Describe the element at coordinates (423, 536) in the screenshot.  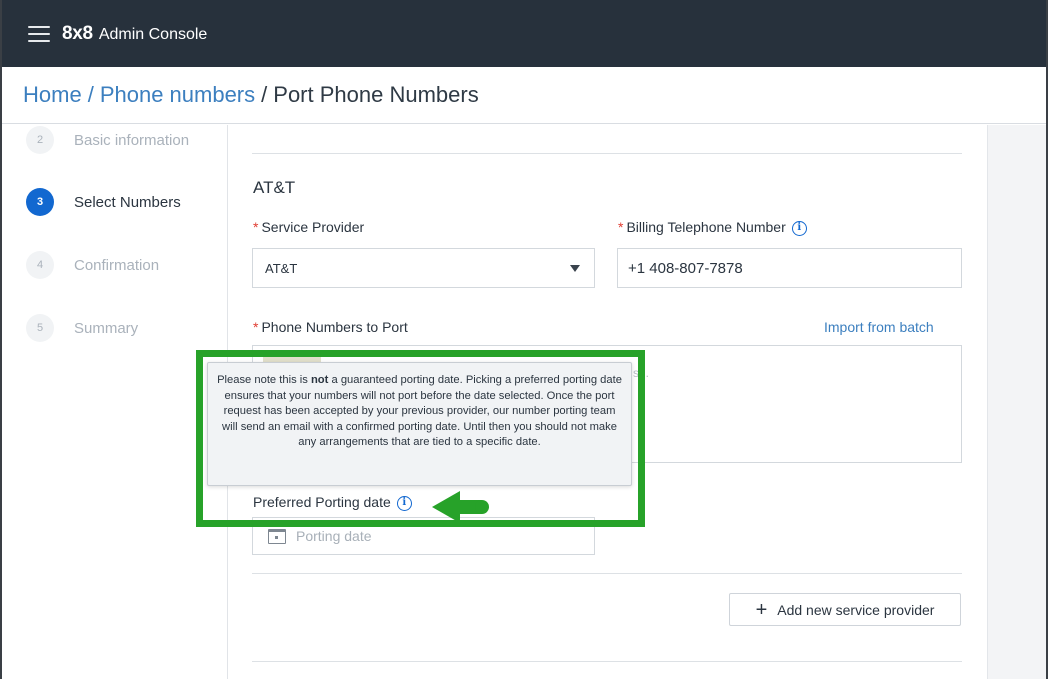
I see `porting-date-input: Porting date` at that location.